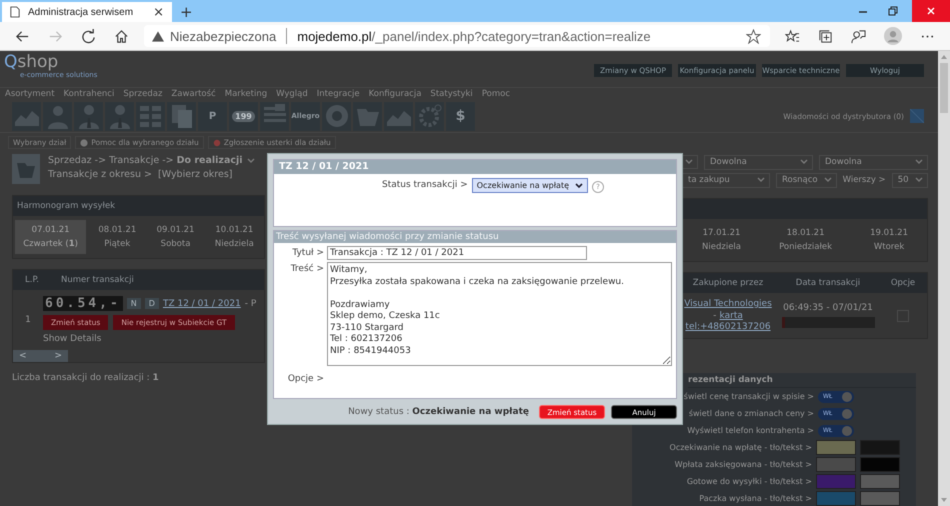 Image resolution: width=950 pixels, height=506 pixels. What do you see at coordinates (117, 237) in the screenshot?
I see `schedule-day: 08.01.21 Piątek` at bounding box center [117, 237].